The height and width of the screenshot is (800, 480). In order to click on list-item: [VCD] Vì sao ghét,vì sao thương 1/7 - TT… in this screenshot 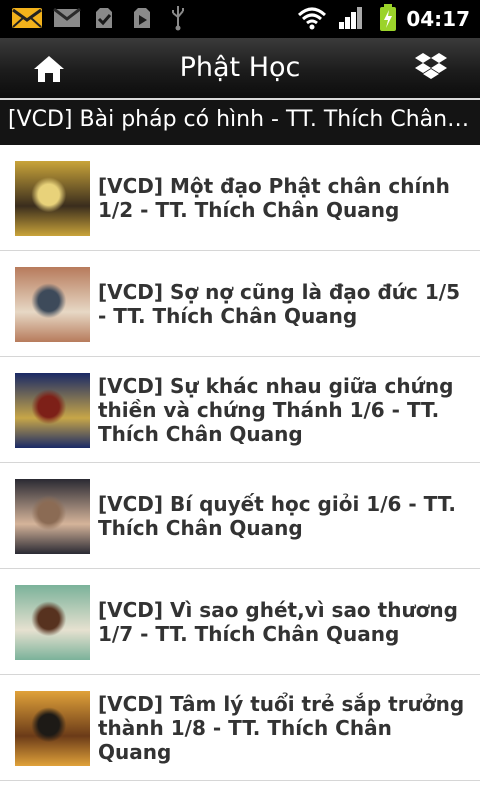, I will do `click(240, 622)`.